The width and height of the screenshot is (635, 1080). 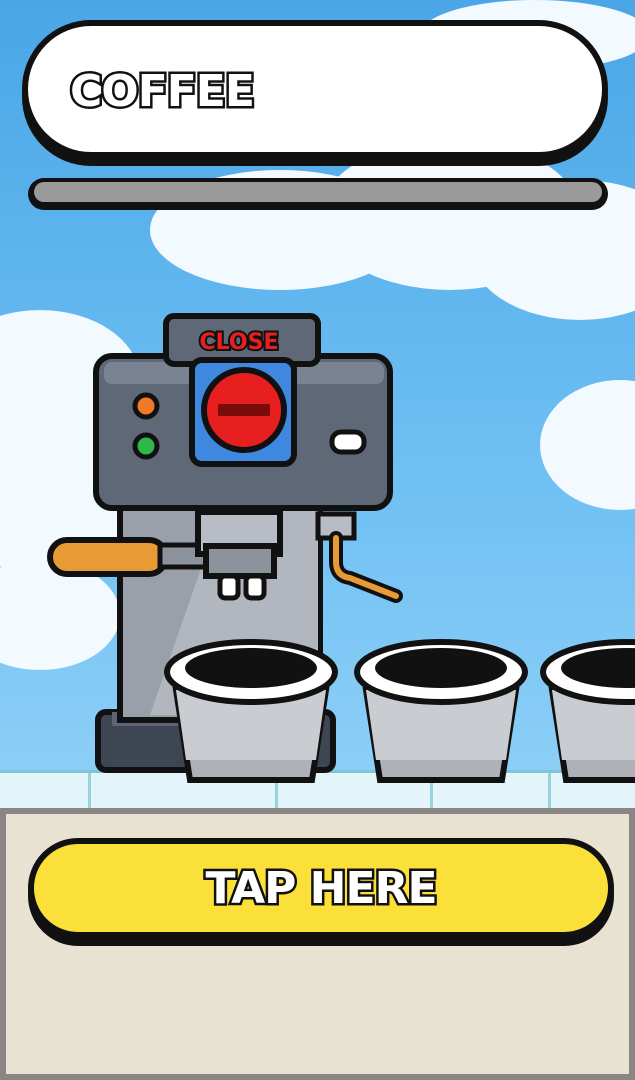 I want to click on indicator-light-orange, so click(x=146, y=406).